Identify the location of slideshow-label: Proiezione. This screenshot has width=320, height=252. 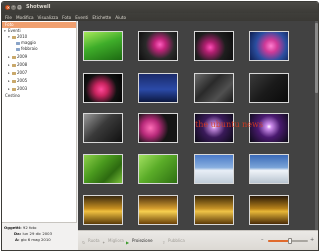
(142, 240).